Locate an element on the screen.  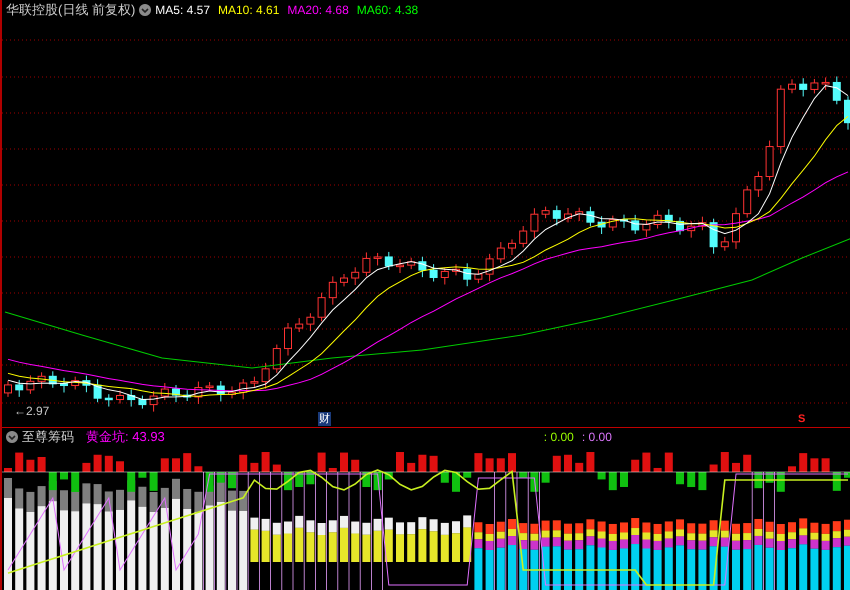
low-price-label: ←2.97 is located at coordinates (32, 411).